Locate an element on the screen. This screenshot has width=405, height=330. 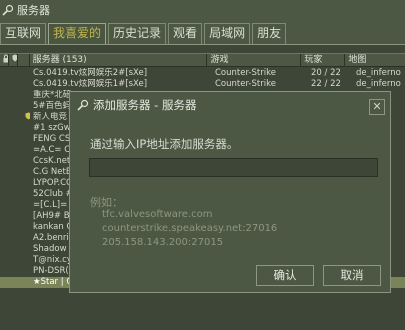
column-favorite is located at coordinates (24, 60).